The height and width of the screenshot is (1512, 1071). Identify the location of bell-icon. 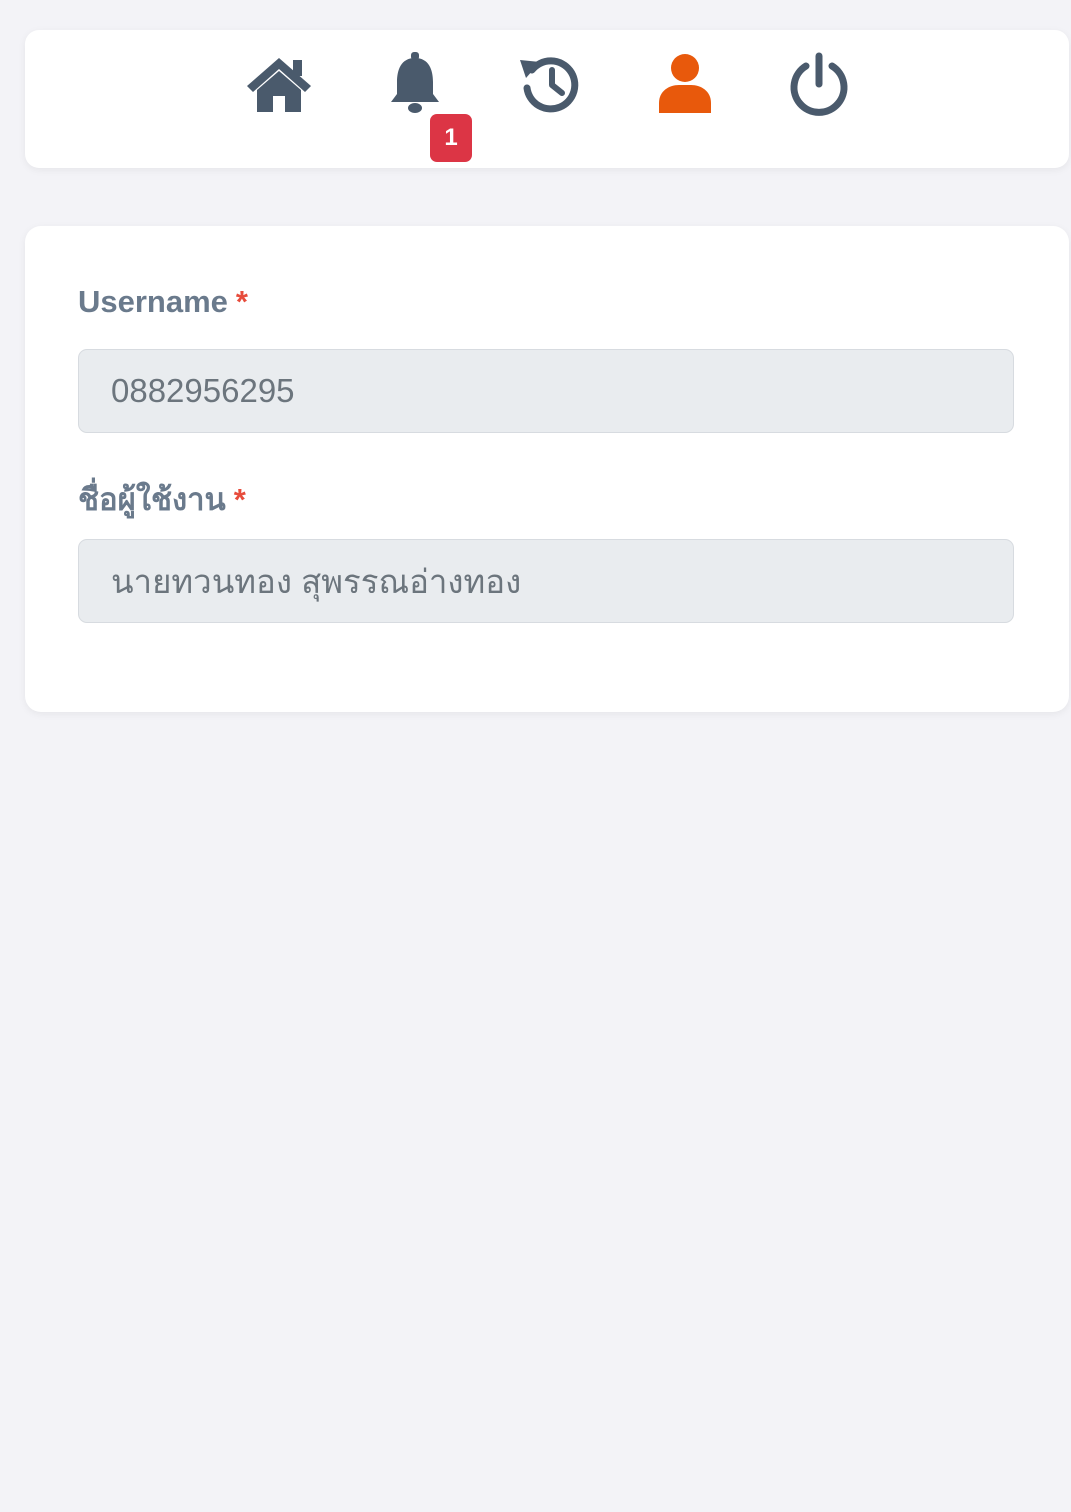
(415, 84).